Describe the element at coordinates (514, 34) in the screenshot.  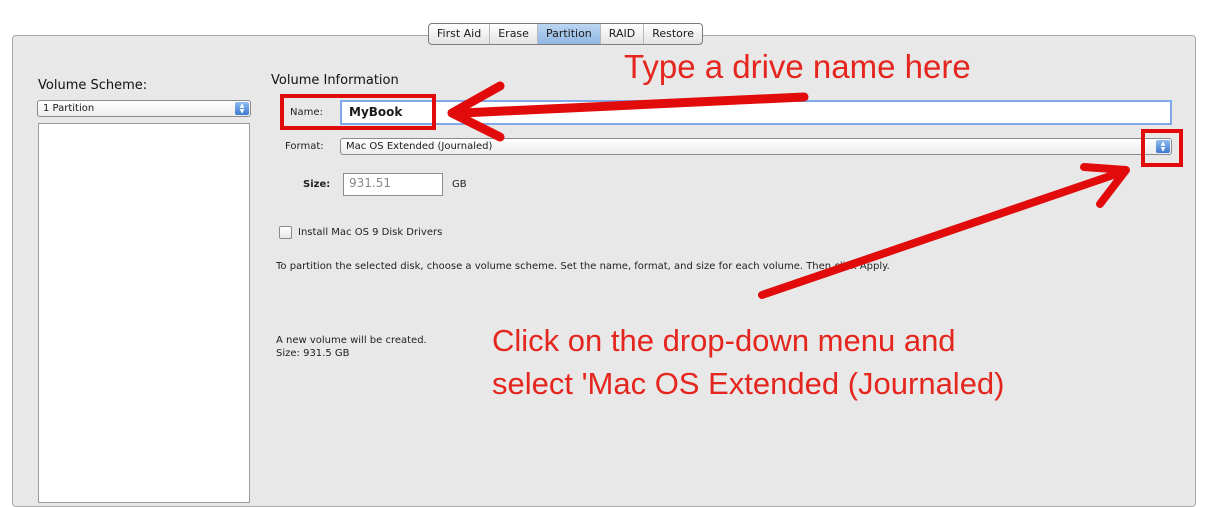
I see `tab-erase: Erase` at that location.